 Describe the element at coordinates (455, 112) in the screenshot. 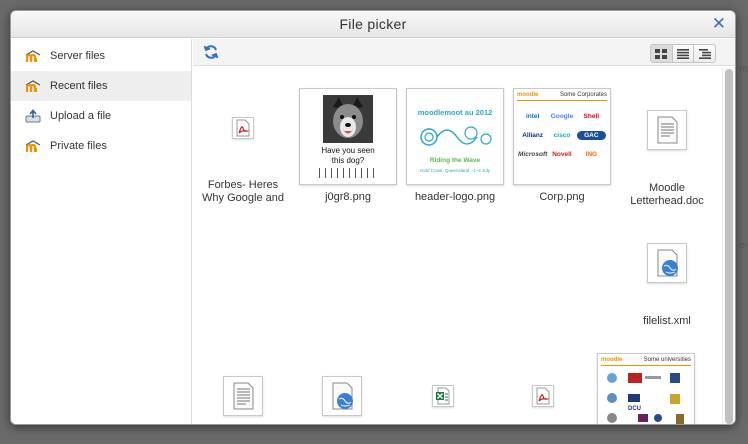

I see `logo-title: moodlemoot au 2012` at that location.